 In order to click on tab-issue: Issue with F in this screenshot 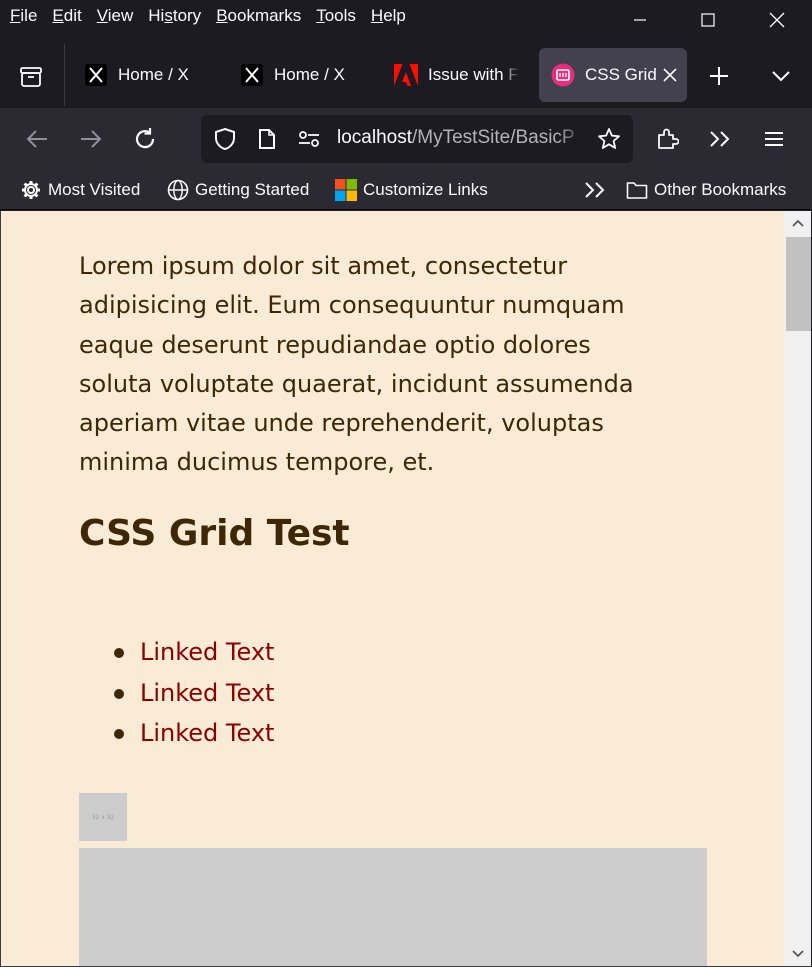, I will do `click(457, 75)`.